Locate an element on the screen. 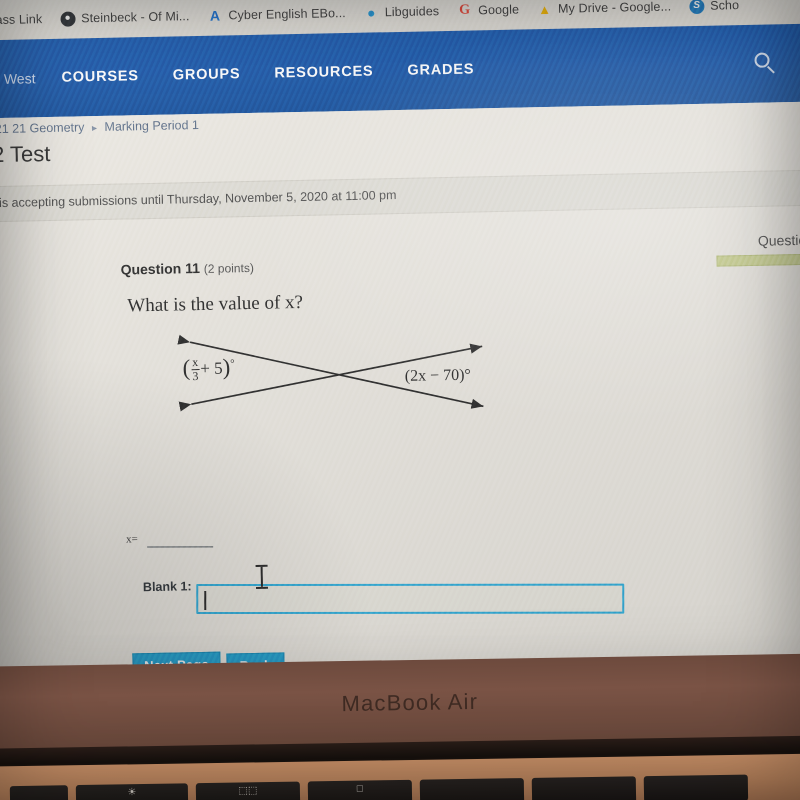  answer-prefix: x= is located at coordinates (131, 539).